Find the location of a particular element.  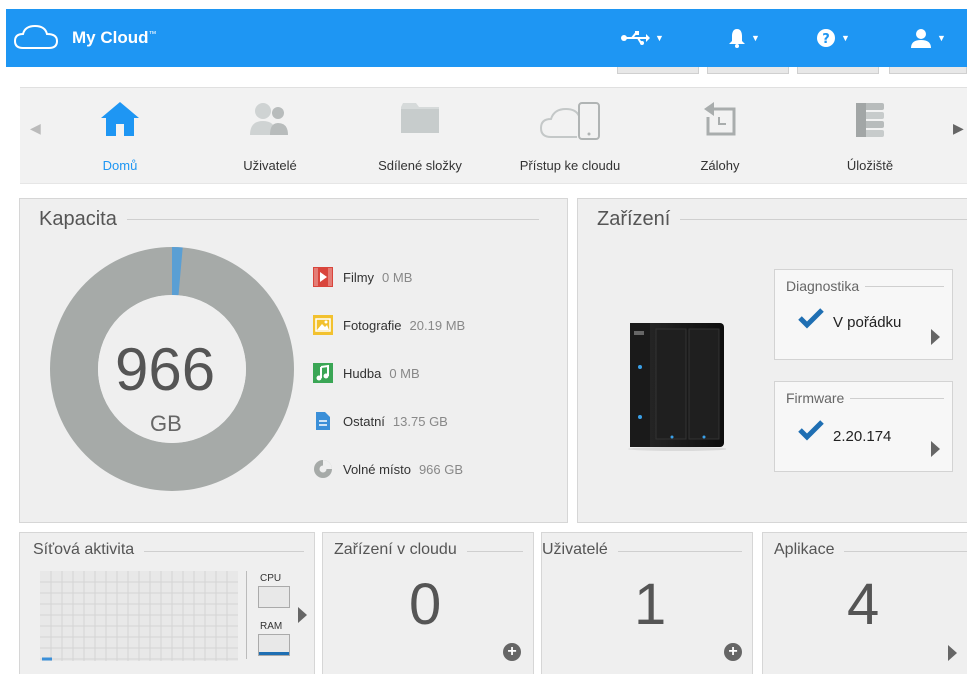

ram-meter is located at coordinates (274, 645).